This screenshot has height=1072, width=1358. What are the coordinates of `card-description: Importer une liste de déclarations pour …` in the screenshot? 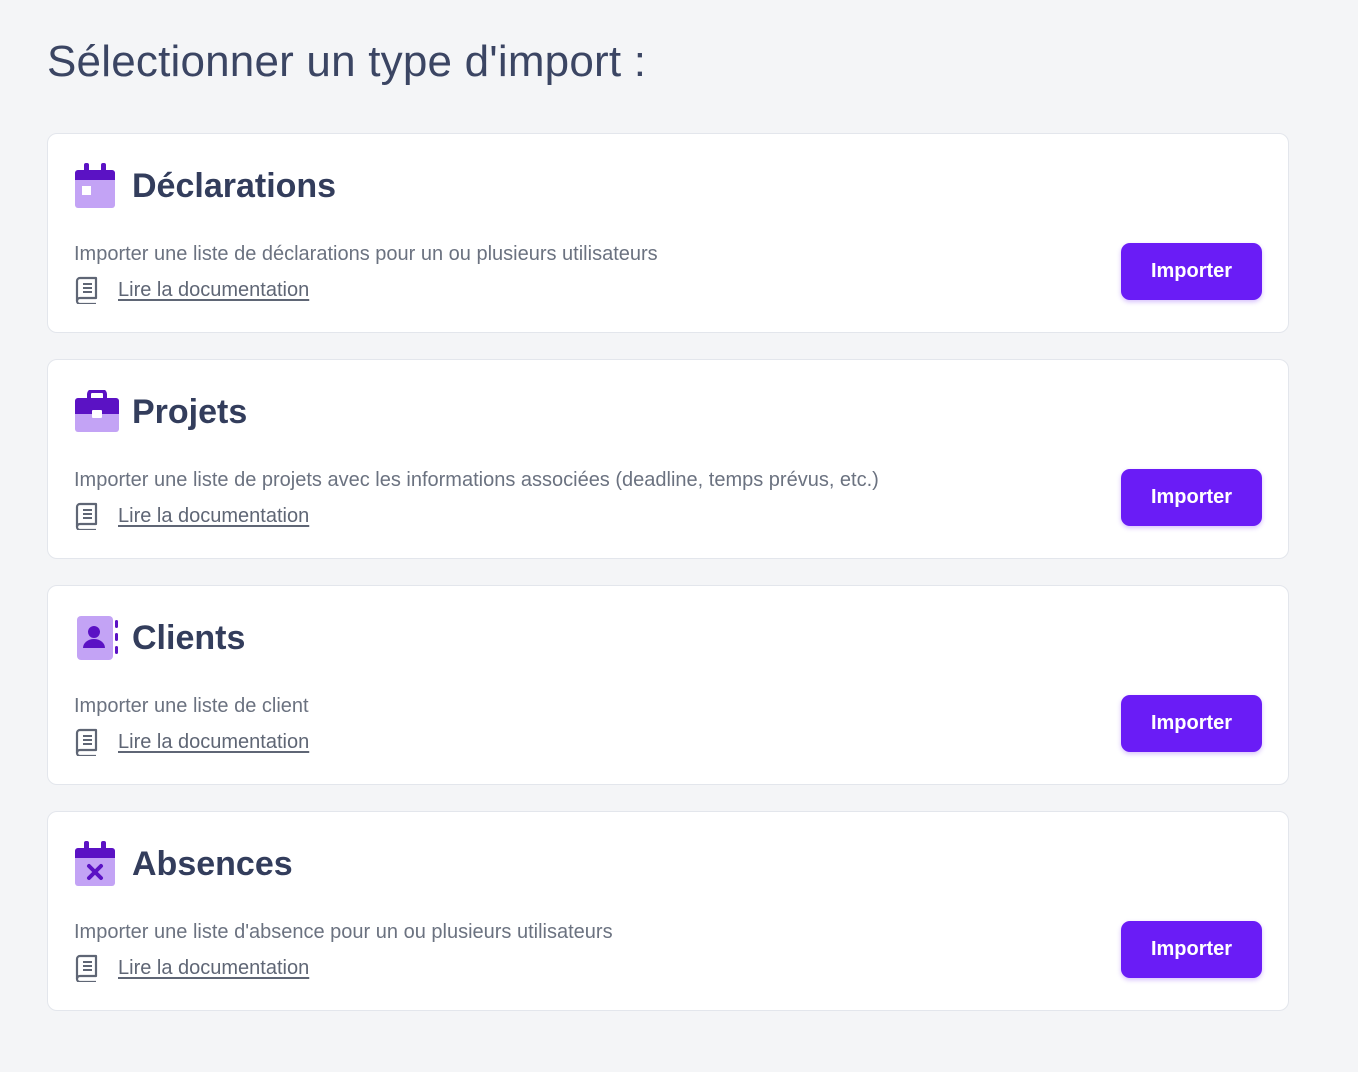 It's located at (366, 254).